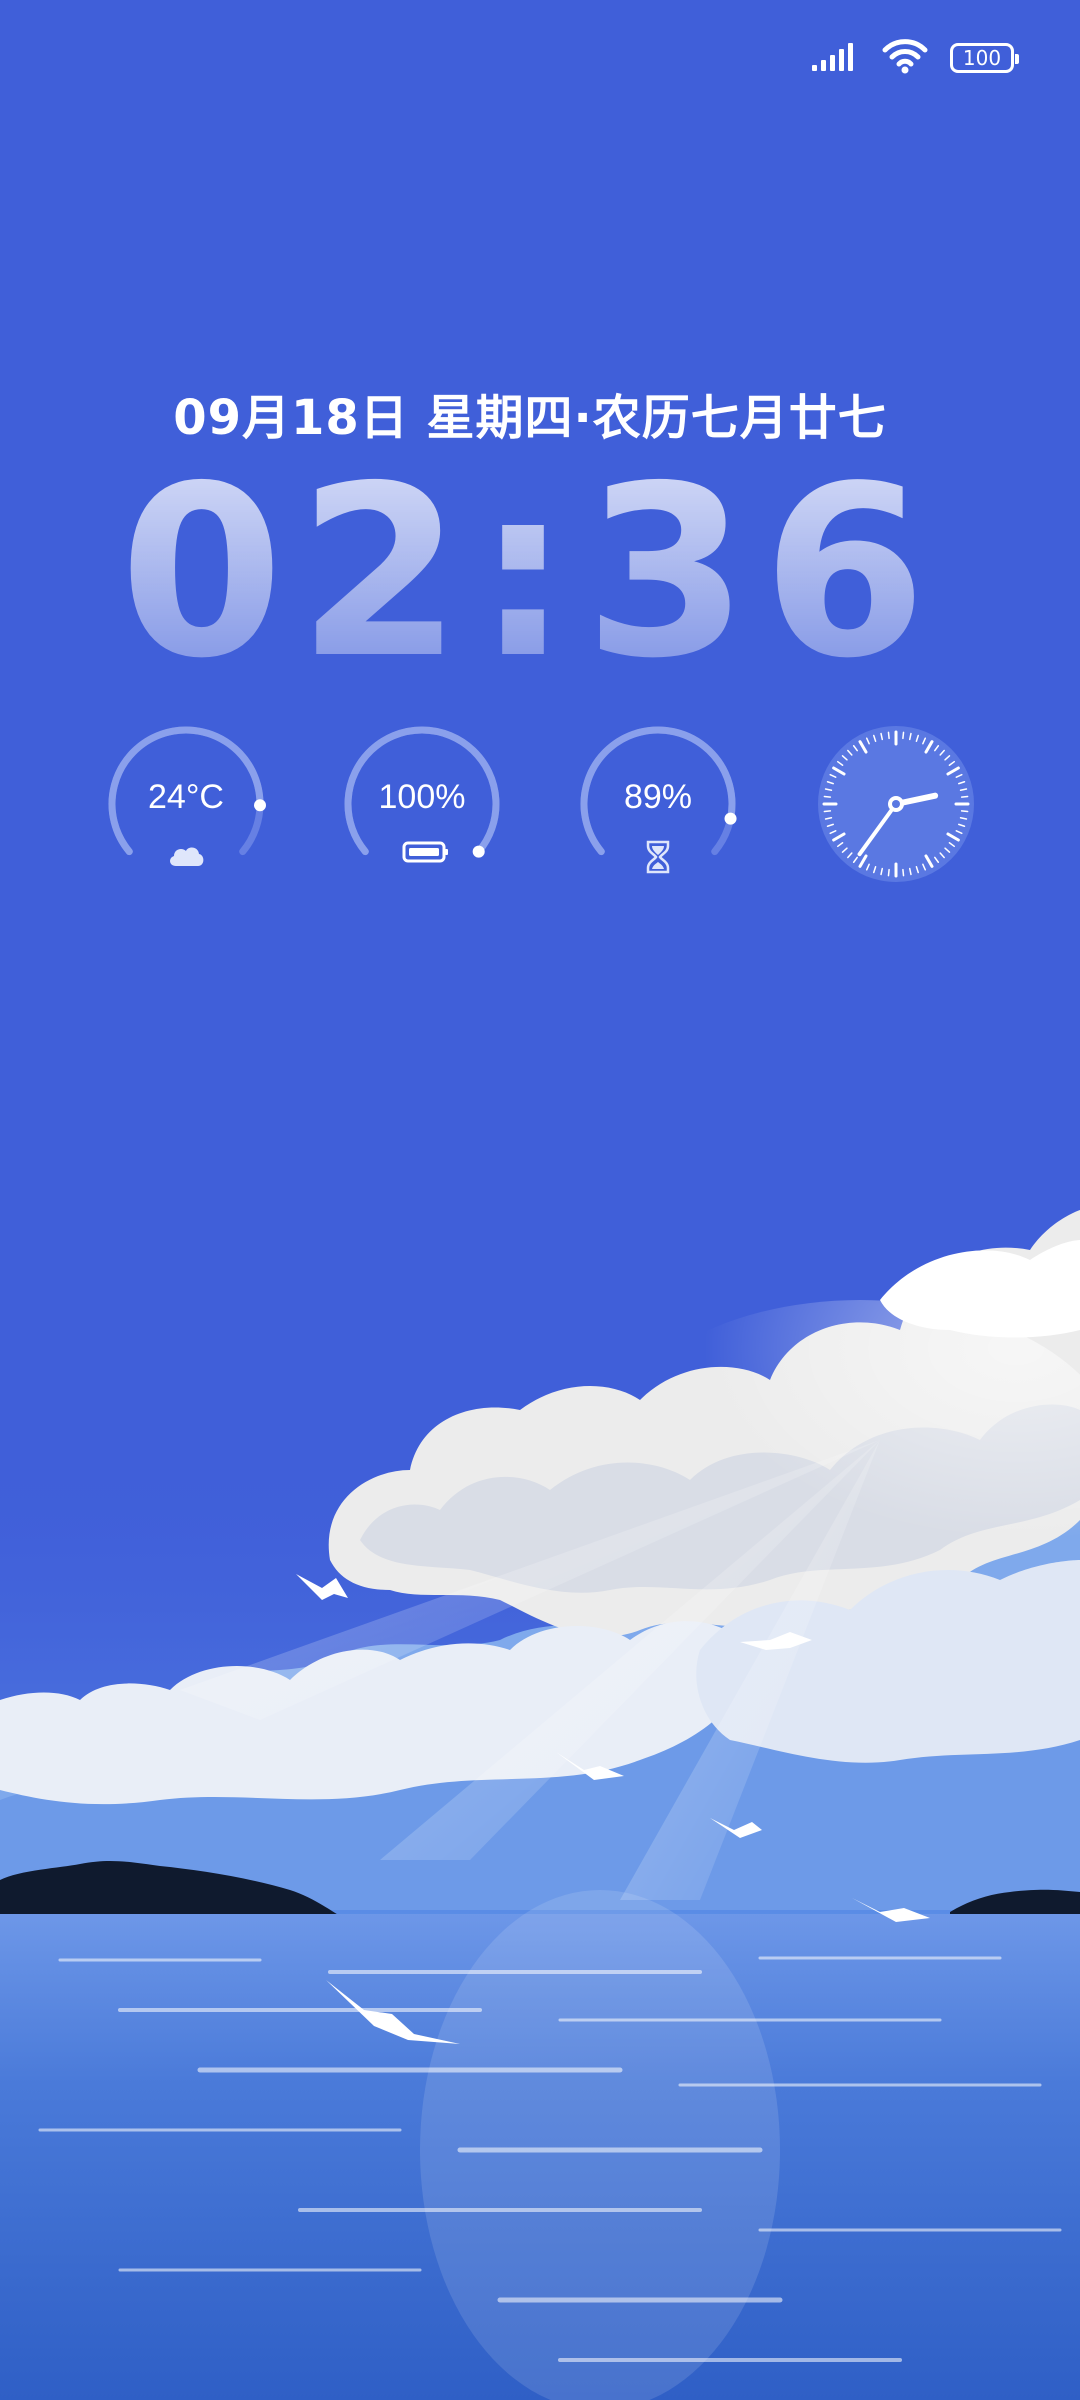 The height and width of the screenshot is (2400, 1080). I want to click on lockscreen-clock: 02:36, so click(530, 573).